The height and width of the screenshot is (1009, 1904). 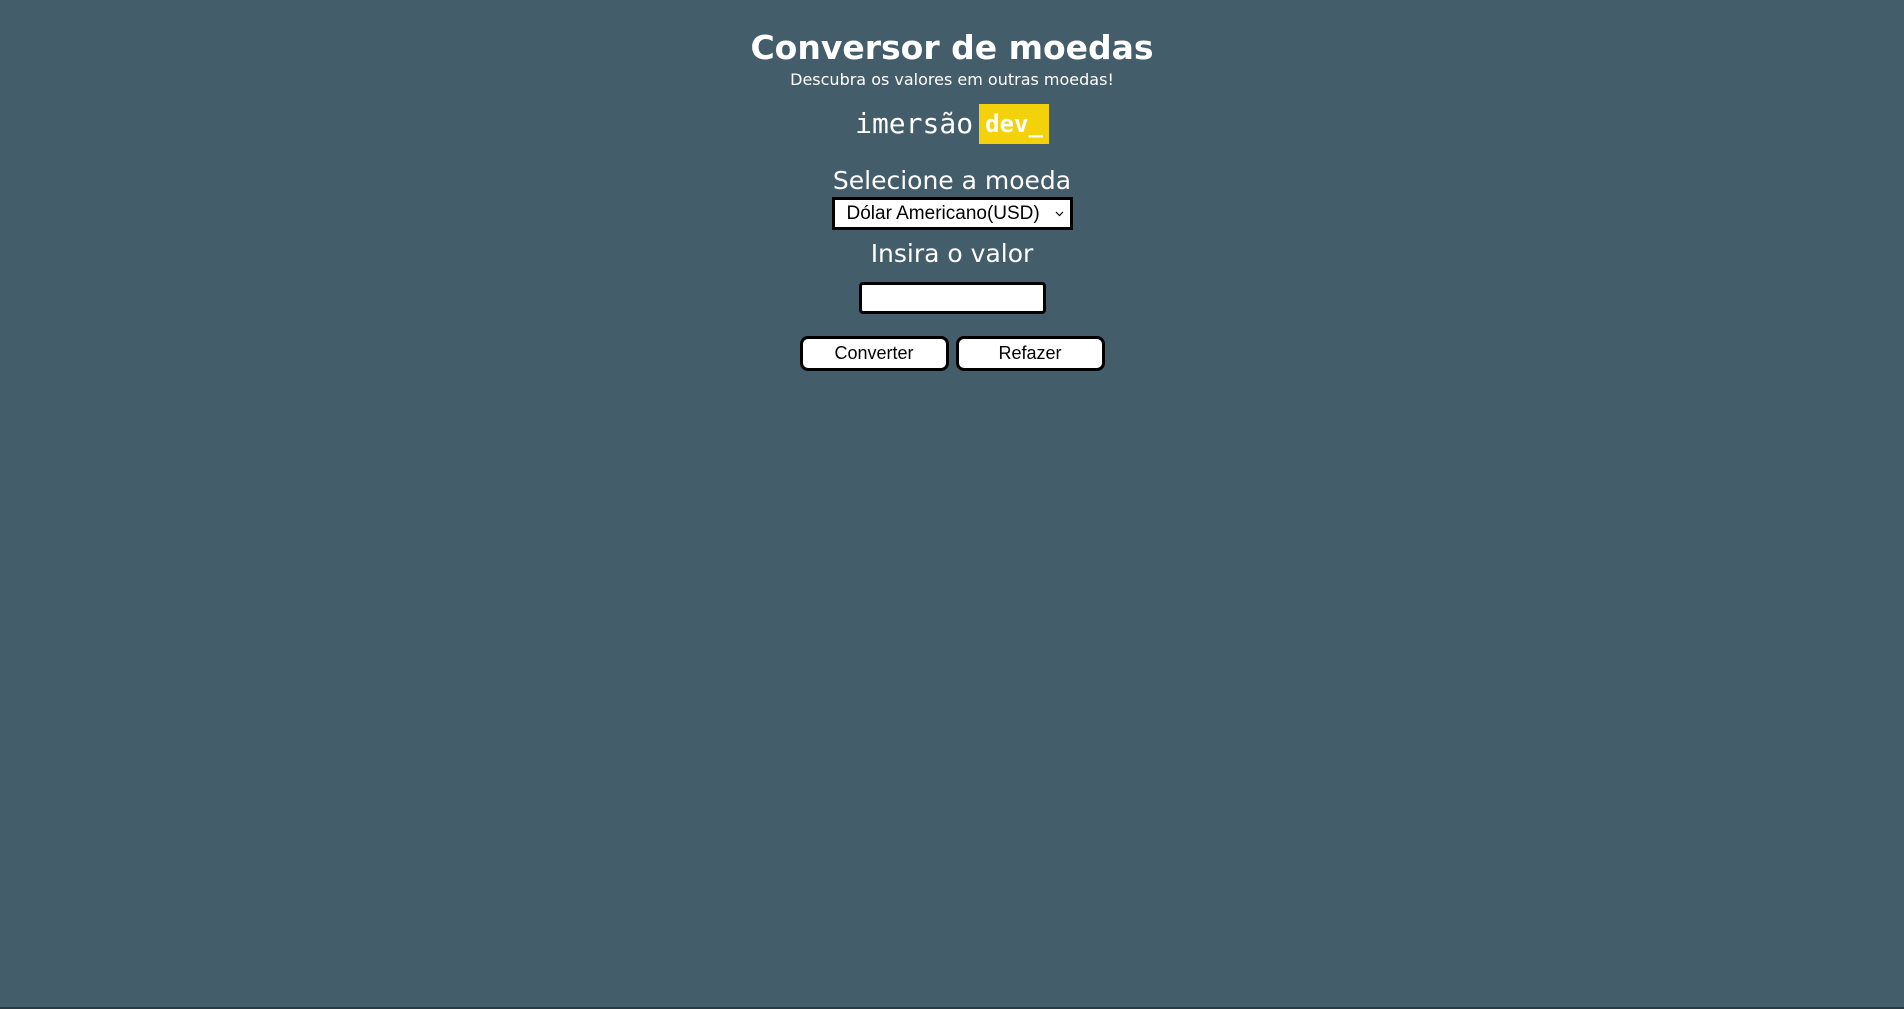 What do you see at coordinates (1014, 124) in the screenshot?
I see `logo-badge: dev_` at bounding box center [1014, 124].